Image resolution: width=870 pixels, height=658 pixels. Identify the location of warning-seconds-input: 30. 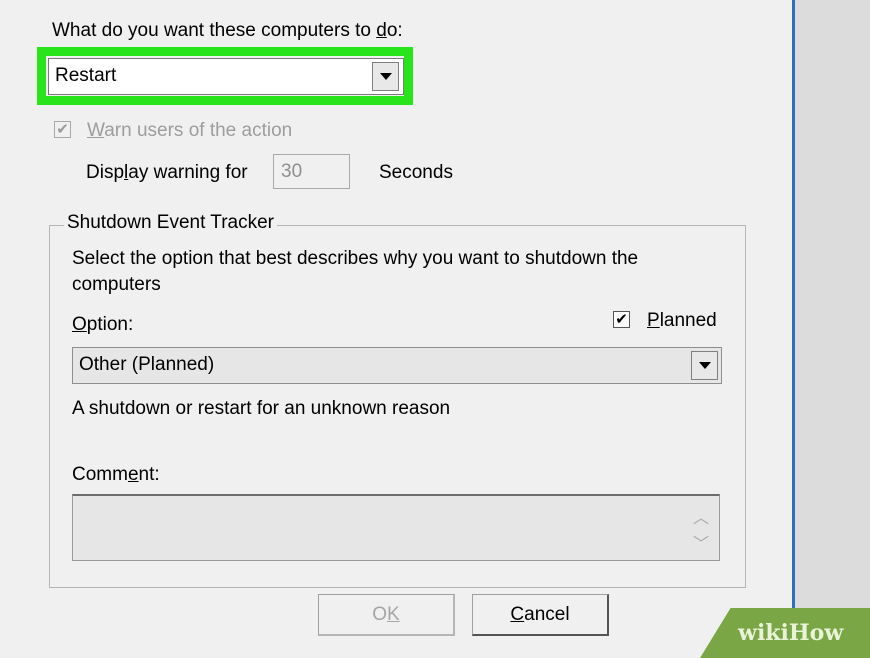
(311, 171).